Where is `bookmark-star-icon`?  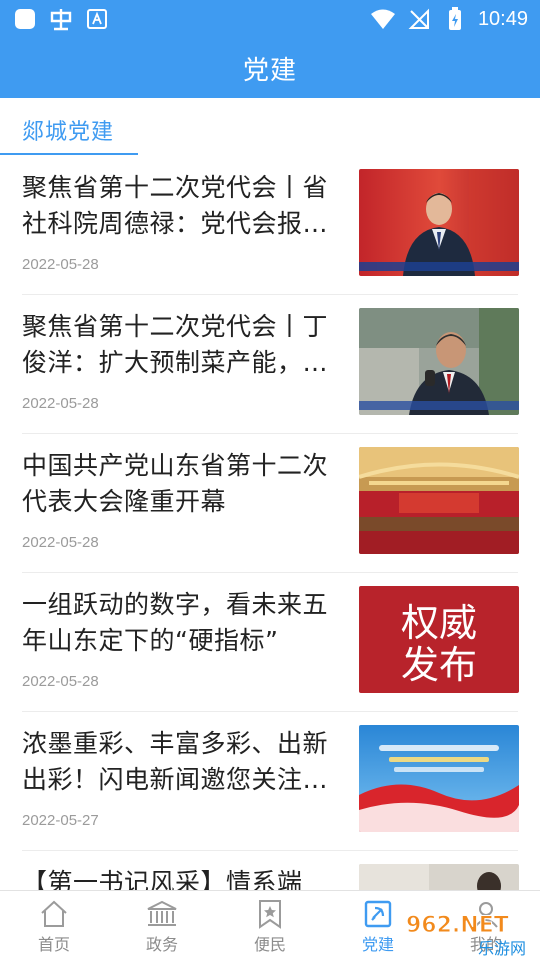
bookmark-star-icon is located at coordinates (270, 914).